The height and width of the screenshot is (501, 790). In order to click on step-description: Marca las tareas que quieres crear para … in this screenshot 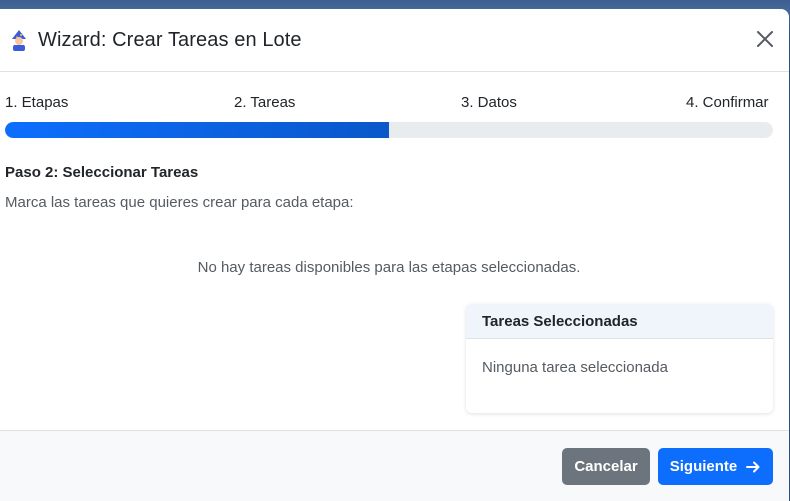, I will do `click(179, 202)`.